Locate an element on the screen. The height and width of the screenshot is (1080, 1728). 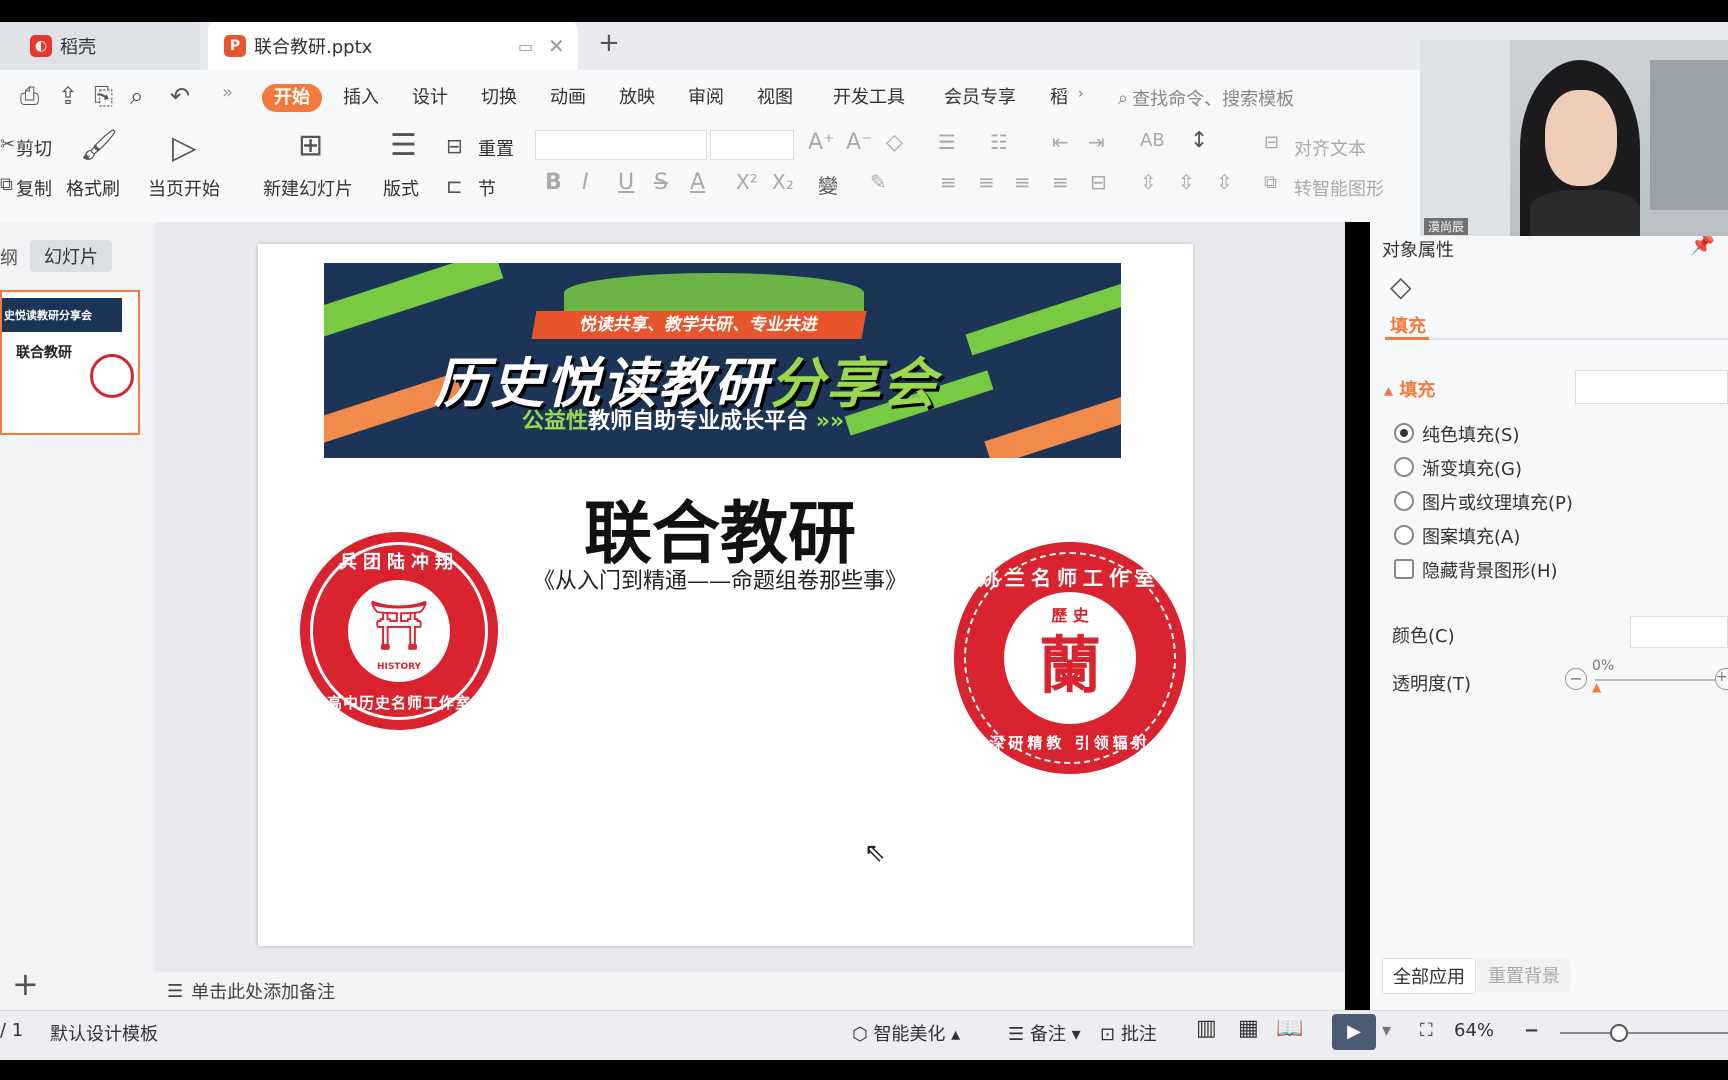
bold-icon: B is located at coordinates (553, 182).